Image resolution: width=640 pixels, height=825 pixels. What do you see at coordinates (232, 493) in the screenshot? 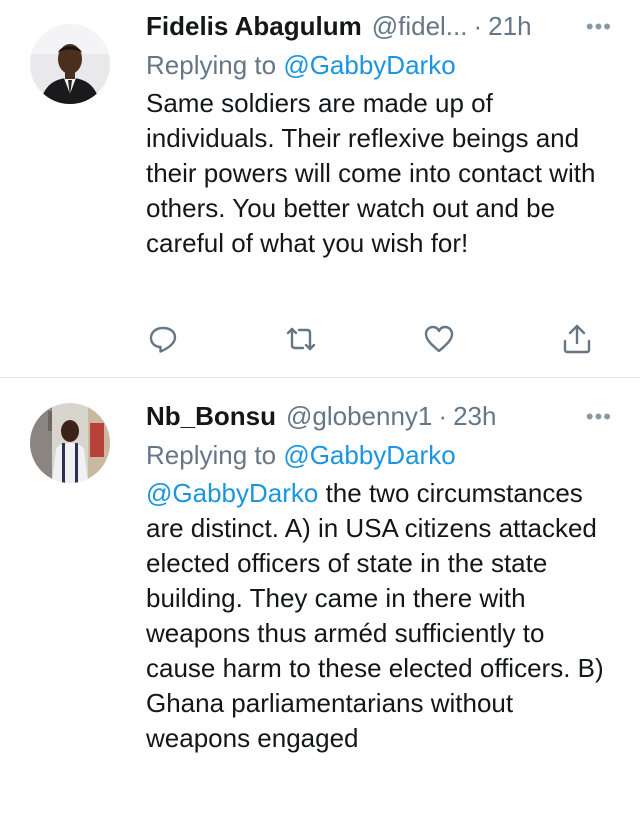
I see `mention-link: @GabbyDarko` at bounding box center [232, 493].